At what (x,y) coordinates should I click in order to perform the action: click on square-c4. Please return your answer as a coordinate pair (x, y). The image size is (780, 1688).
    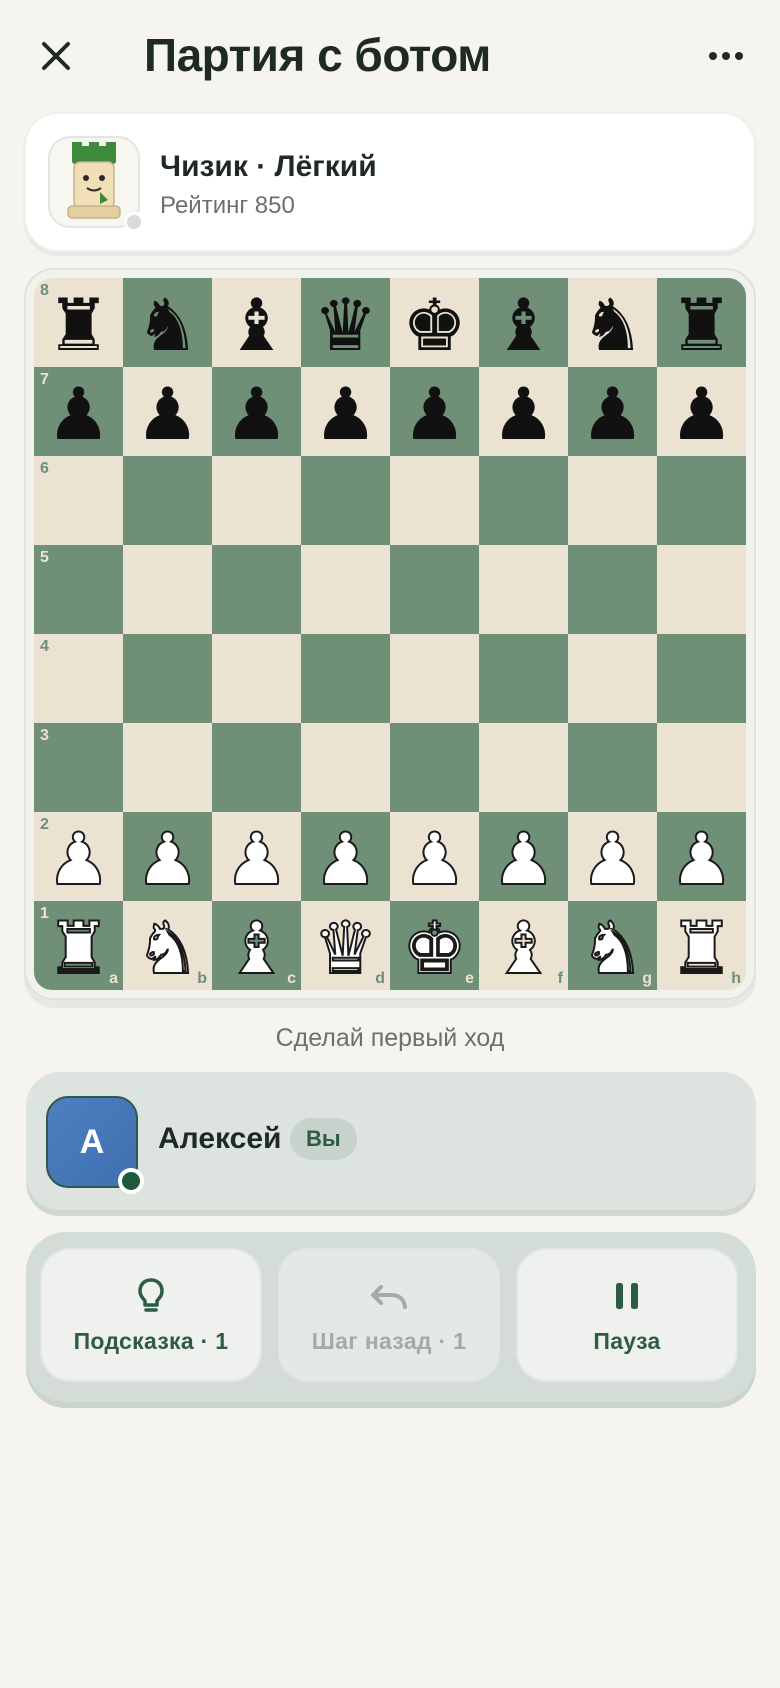
    Looking at the image, I should click on (256, 678).